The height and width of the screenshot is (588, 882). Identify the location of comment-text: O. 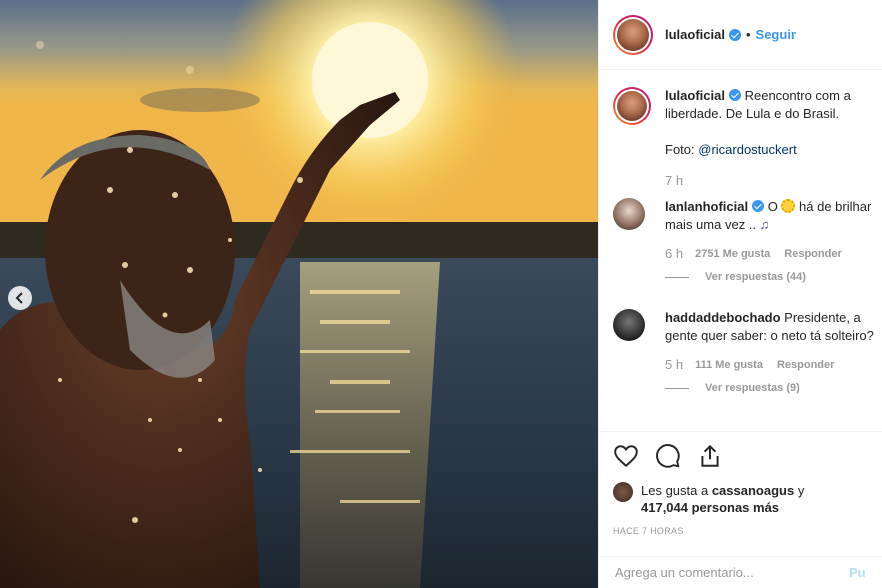
(773, 206).